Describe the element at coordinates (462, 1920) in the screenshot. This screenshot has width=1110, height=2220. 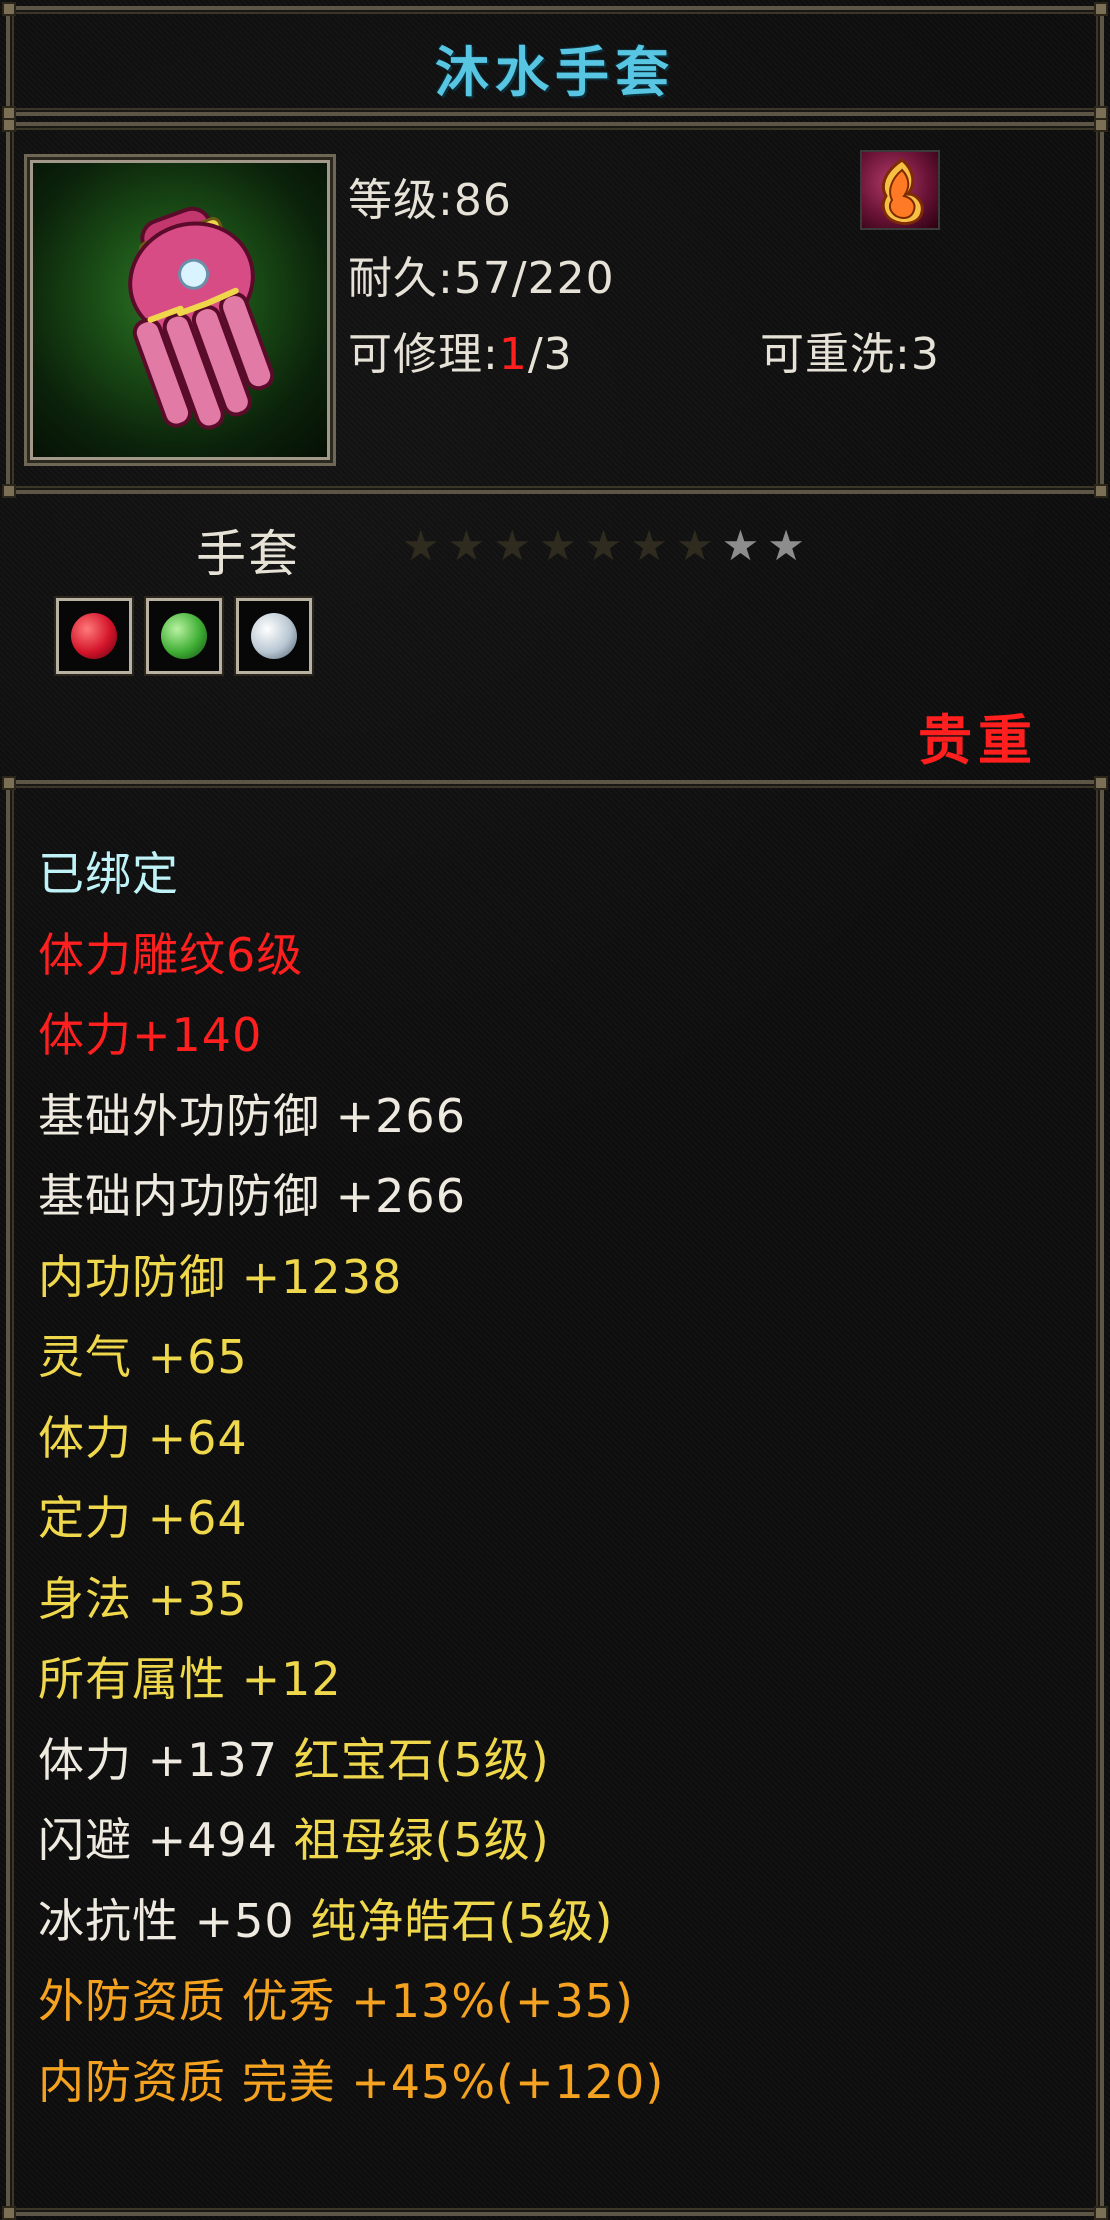
I see `gem-name: 纯净皓石(5级)` at that location.